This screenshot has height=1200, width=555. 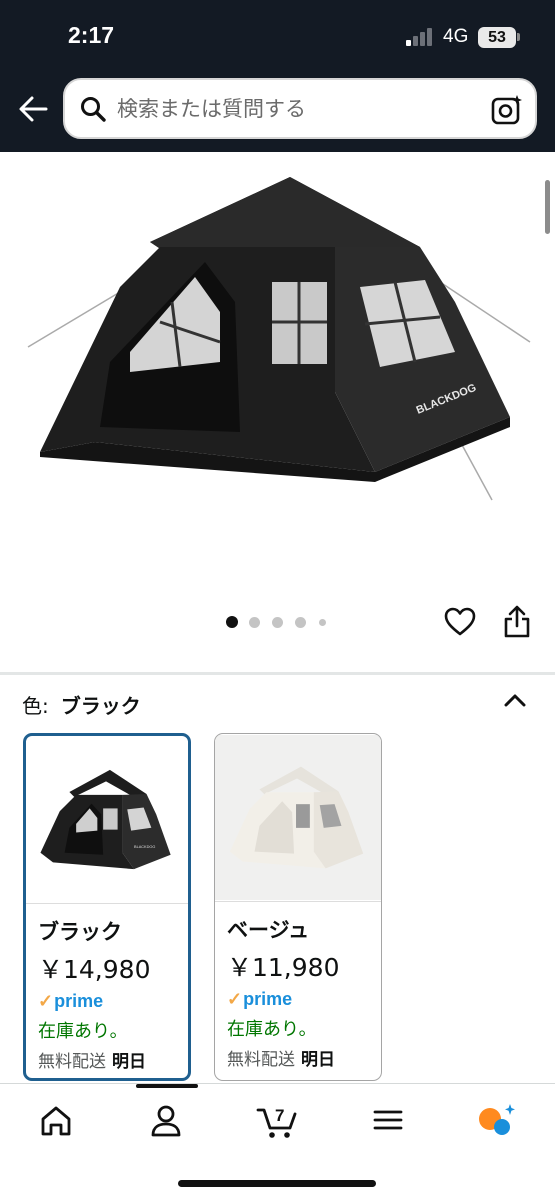 I want to click on svg-text: BLACKDOG, so click(x=144, y=847).